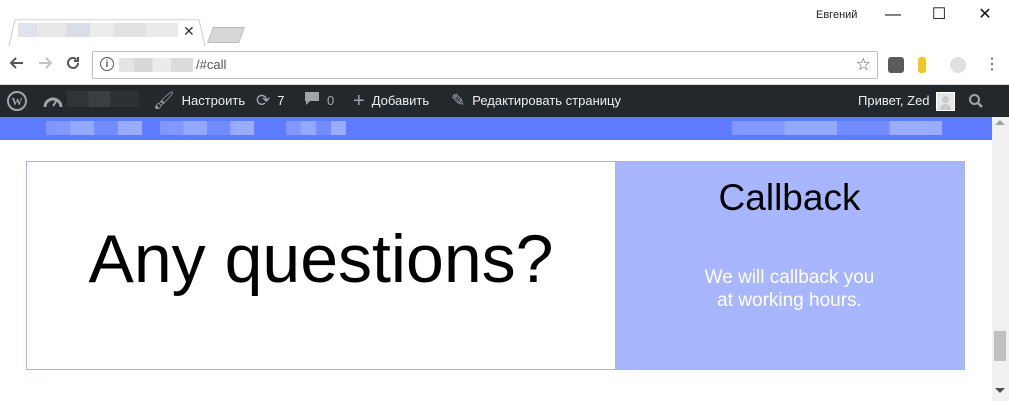 This screenshot has width=1009, height=401. What do you see at coordinates (837, 128) in the screenshot?
I see `nav-contacts-redacted` at bounding box center [837, 128].